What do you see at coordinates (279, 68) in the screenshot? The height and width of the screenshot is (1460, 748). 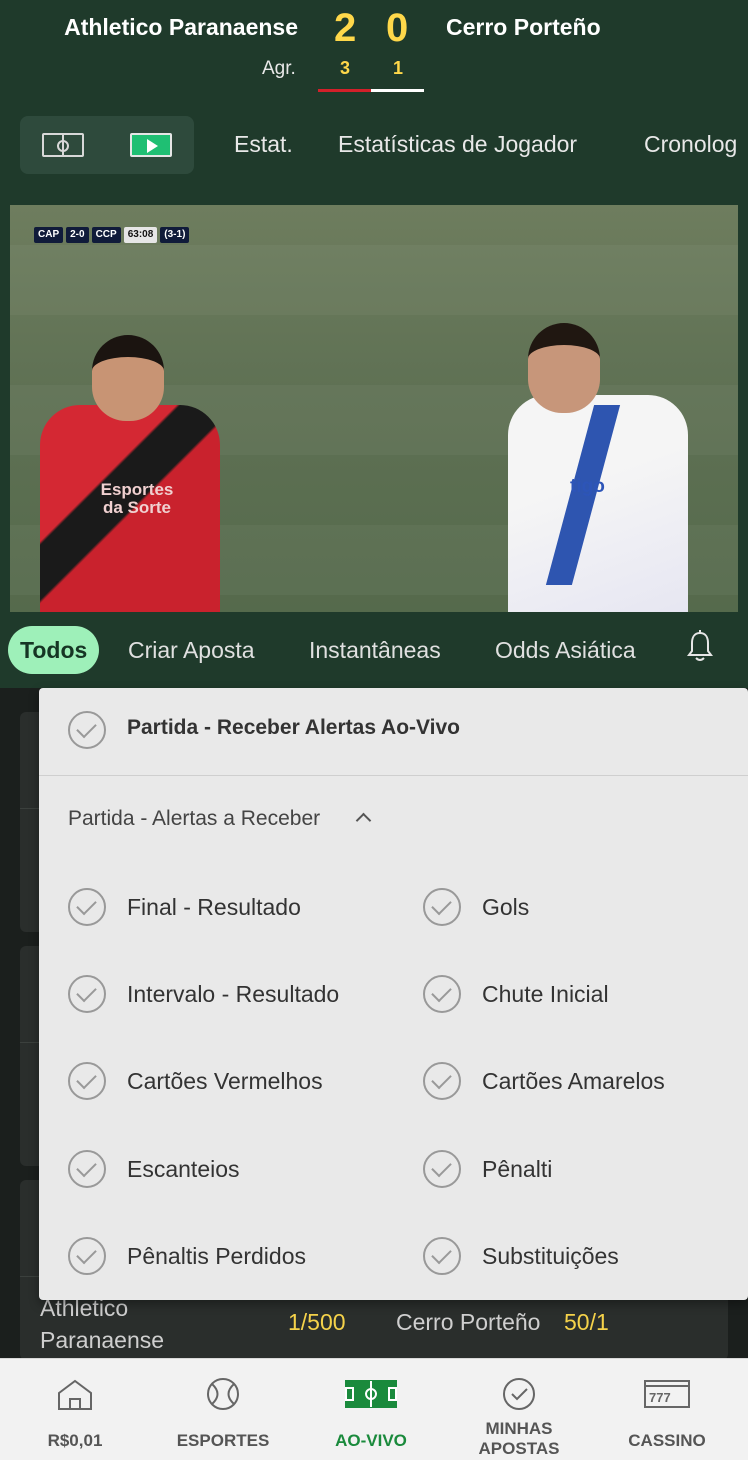 I see `aggregate-label: Agr.` at bounding box center [279, 68].